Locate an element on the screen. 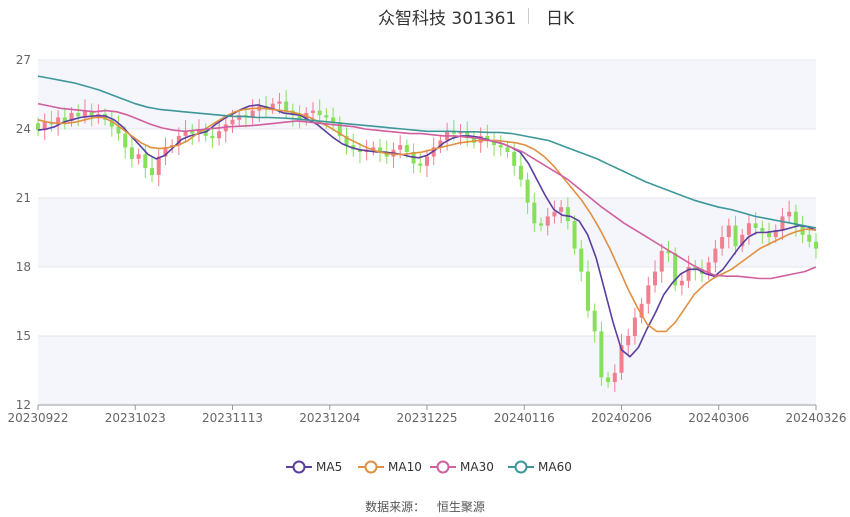 The image size is (850, 517). x-tick-label: 20240116 is located at coordinates (524, 418).